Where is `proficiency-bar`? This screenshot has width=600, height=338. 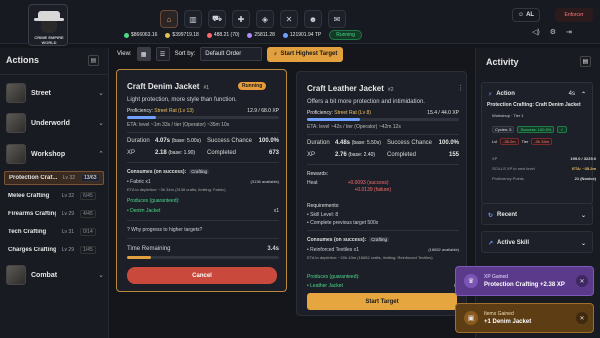
proficiency-bar is located at coordinates (383, 119).